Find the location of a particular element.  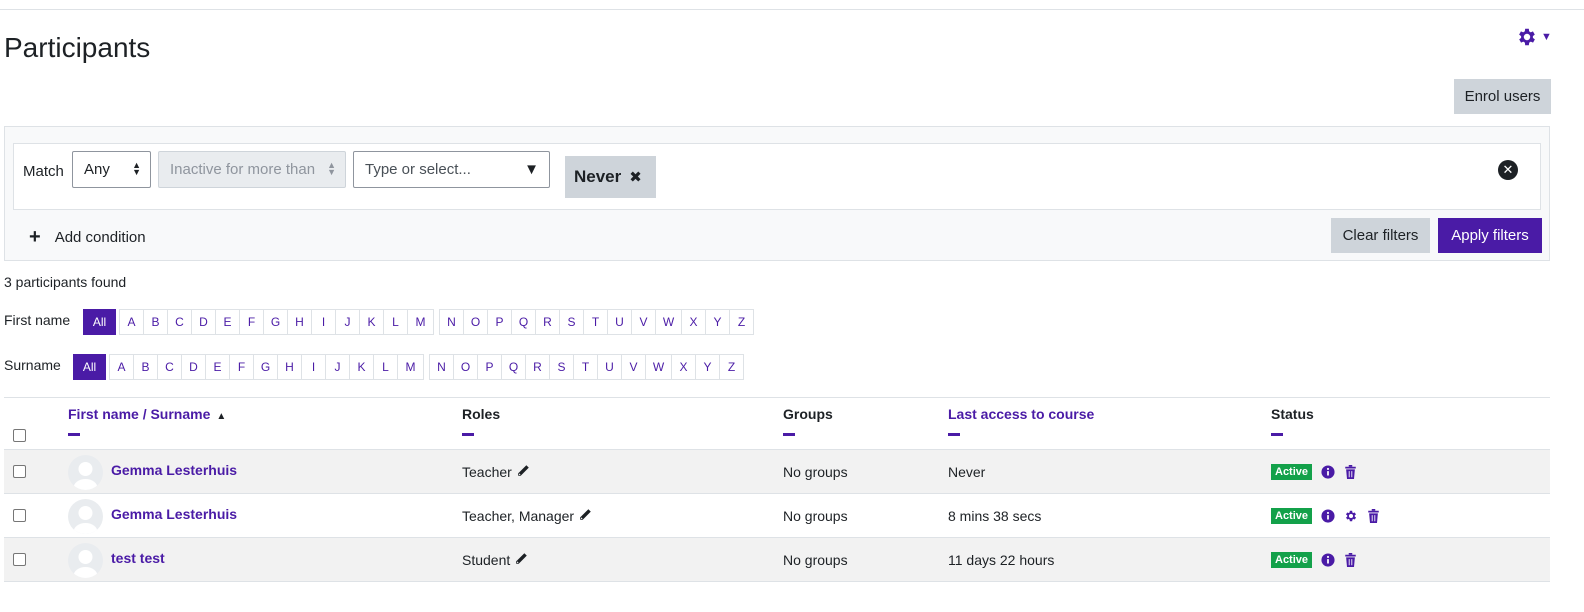

firstname-initial-m: M is located at coordinates (420, 322).